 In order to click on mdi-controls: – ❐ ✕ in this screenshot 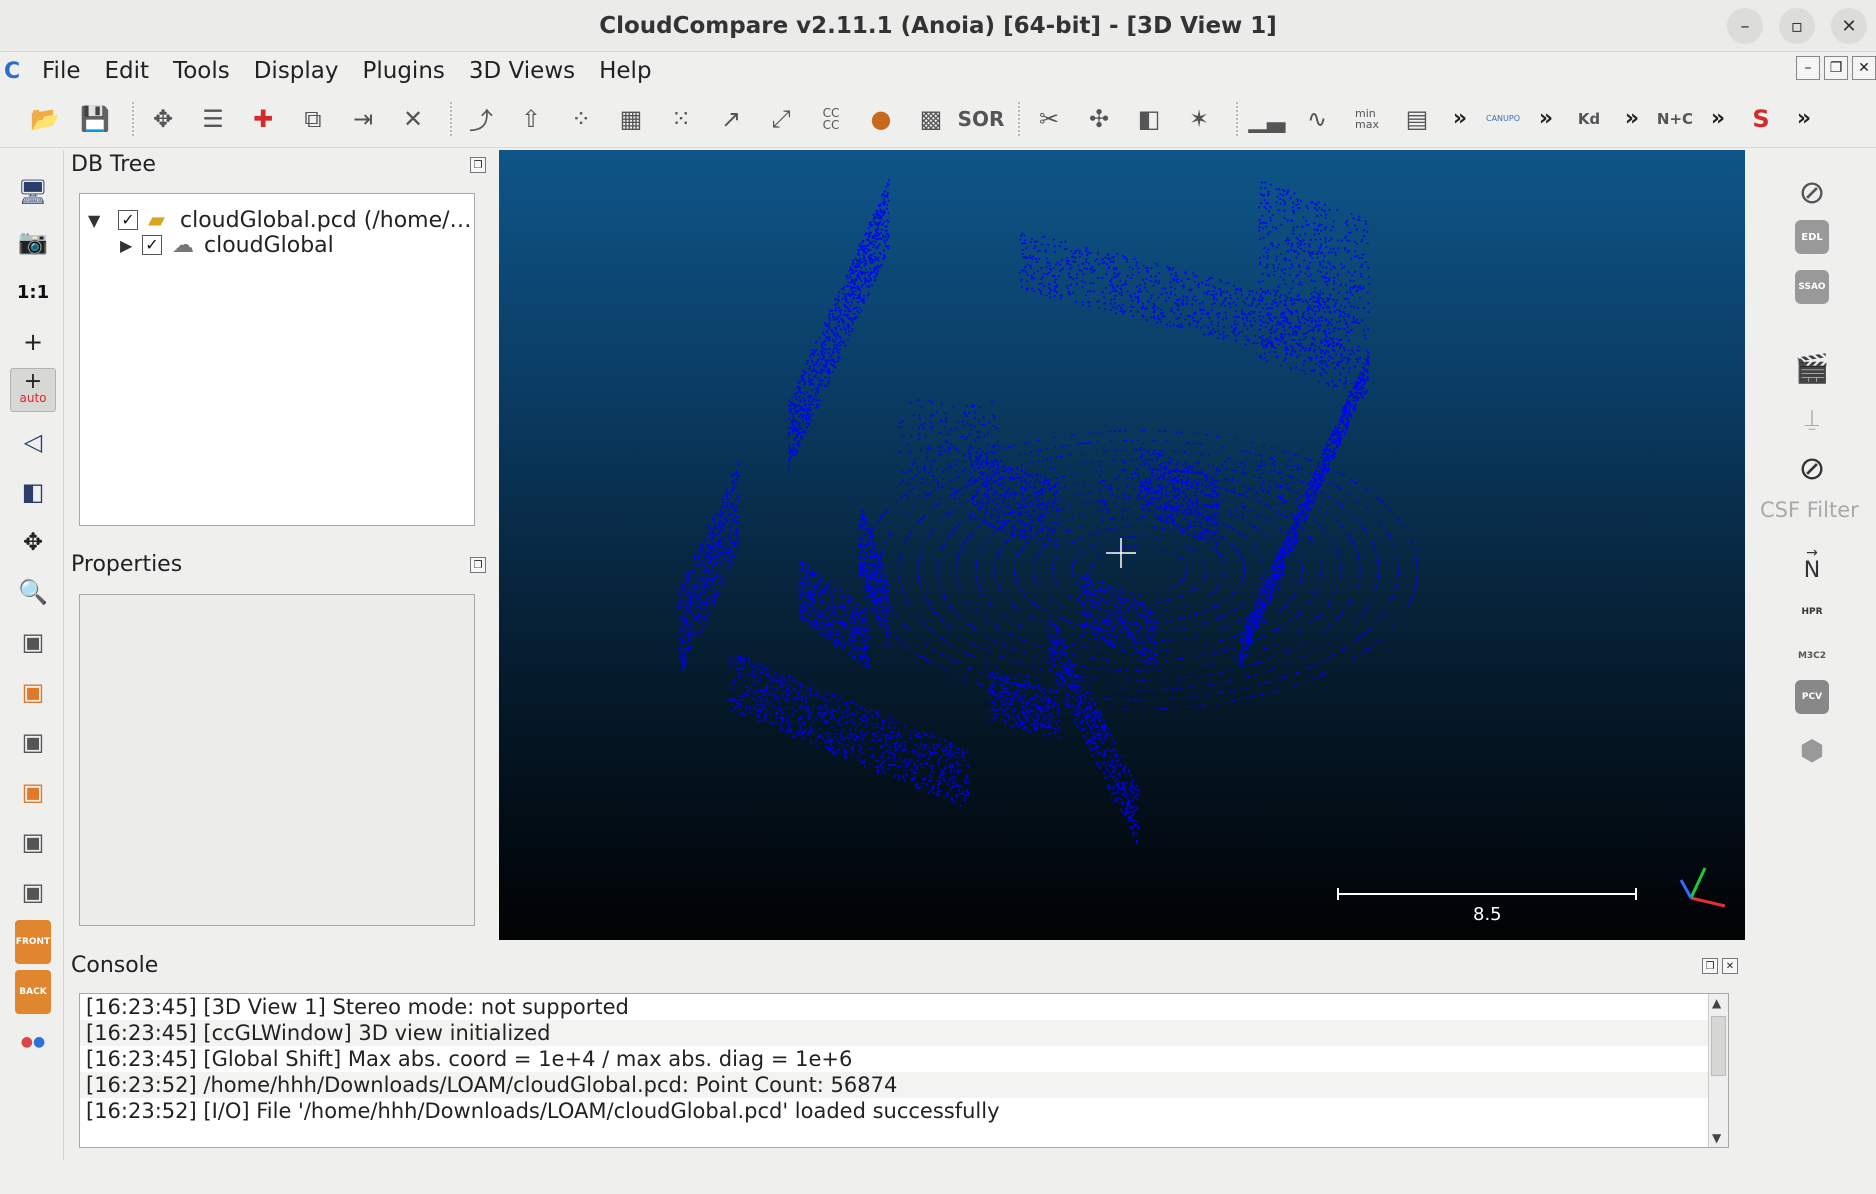, I will do `click(1836, 68)`.